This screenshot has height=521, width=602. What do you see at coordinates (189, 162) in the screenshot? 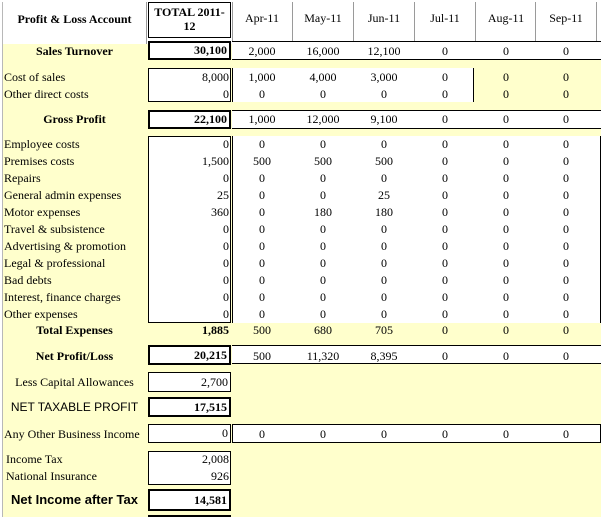
I see `premises-costs-total: 1,500` at bounding box center [189, 162].